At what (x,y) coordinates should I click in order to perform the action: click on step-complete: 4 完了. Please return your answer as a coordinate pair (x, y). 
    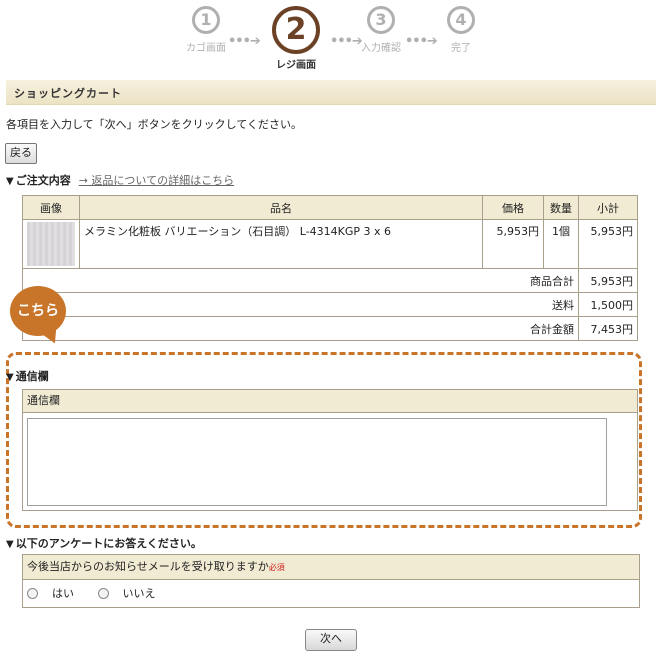
    Looking at the image, I should click on (461, 30).